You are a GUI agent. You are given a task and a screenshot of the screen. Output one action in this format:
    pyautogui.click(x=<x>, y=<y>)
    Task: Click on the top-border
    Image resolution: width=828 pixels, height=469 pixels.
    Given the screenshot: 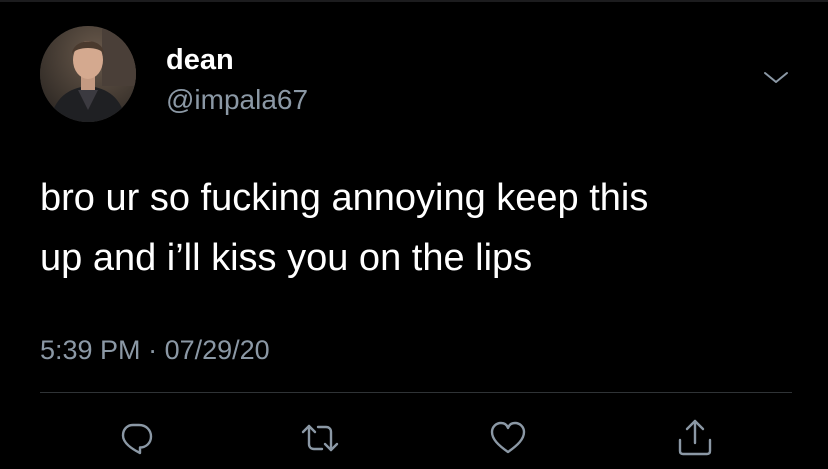 What is the action you would take?
    pyautogui.click(x=414, y=1)
    